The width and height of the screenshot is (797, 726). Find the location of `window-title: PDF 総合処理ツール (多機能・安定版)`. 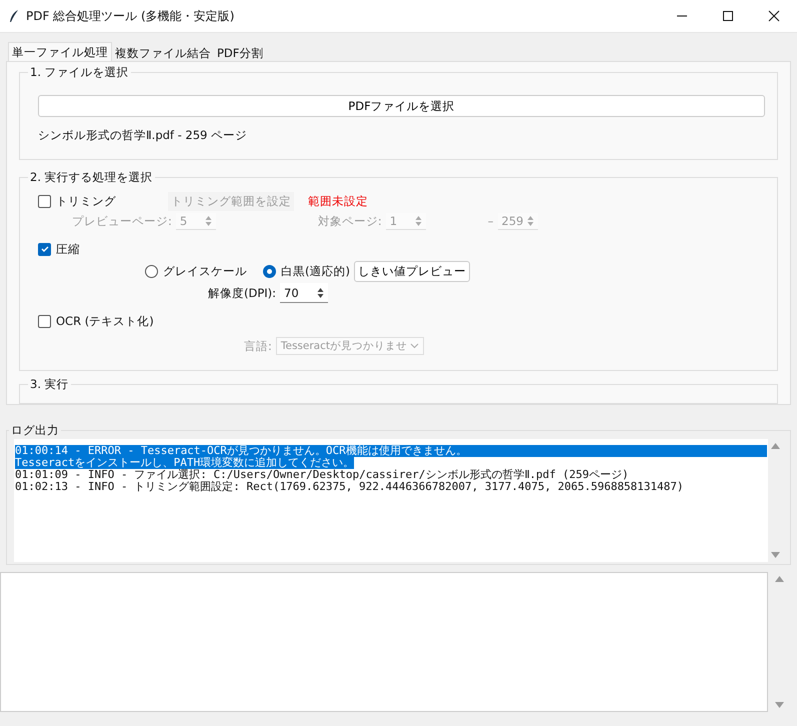

window-title: PDF 総合処理ツール (多機能・安定版) is located at coordinates (130, 16).